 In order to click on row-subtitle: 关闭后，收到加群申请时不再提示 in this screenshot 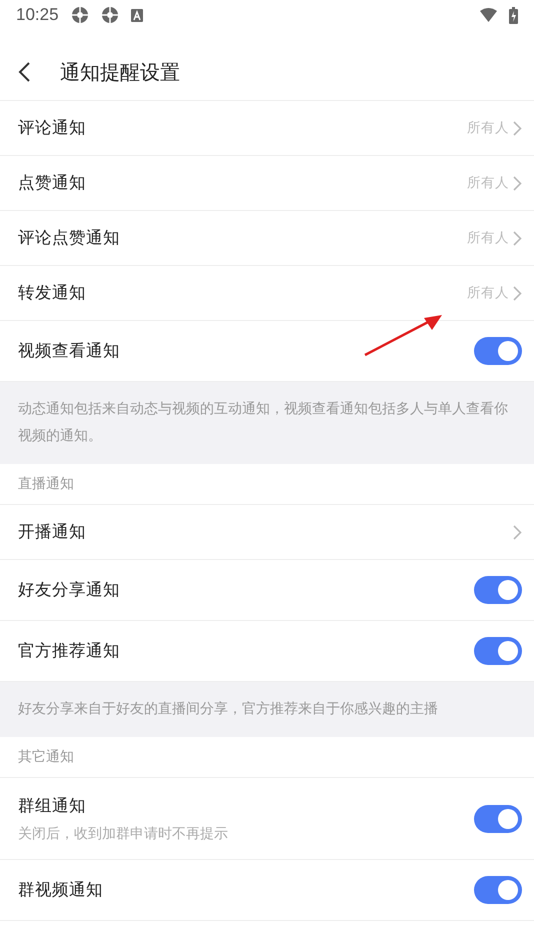, I will do `click(123, 833)`.